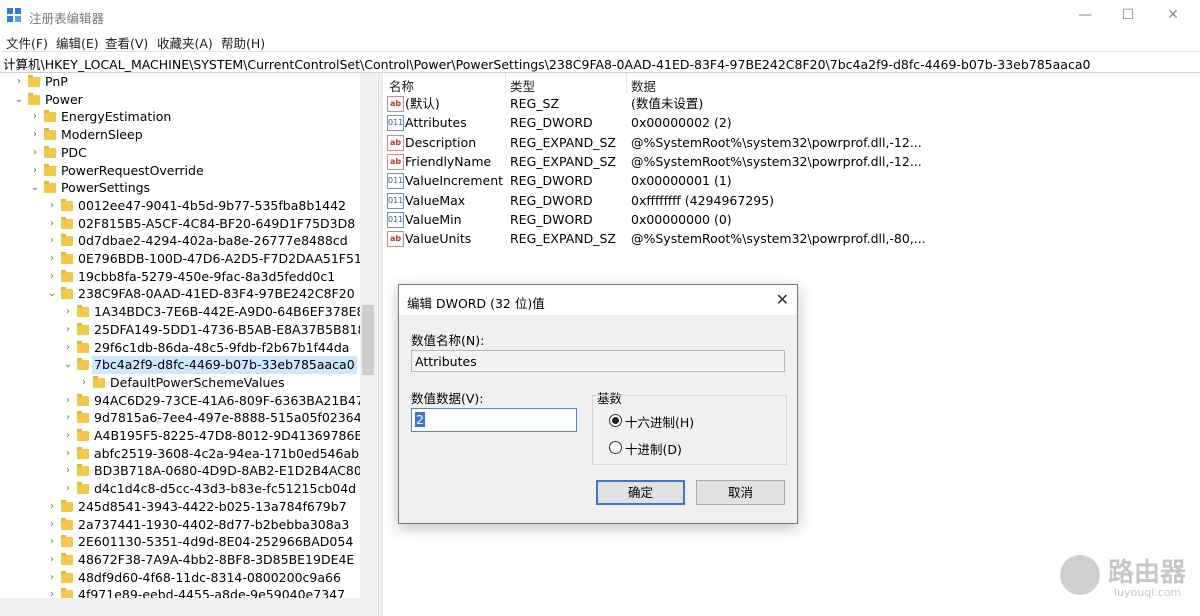 The height and width of the screenshot is (616, 1200). What do you see at coordinates (126, 42) in the screenshot?
I see `menu-view: 查看(V)` at bounding box center [126, 42].